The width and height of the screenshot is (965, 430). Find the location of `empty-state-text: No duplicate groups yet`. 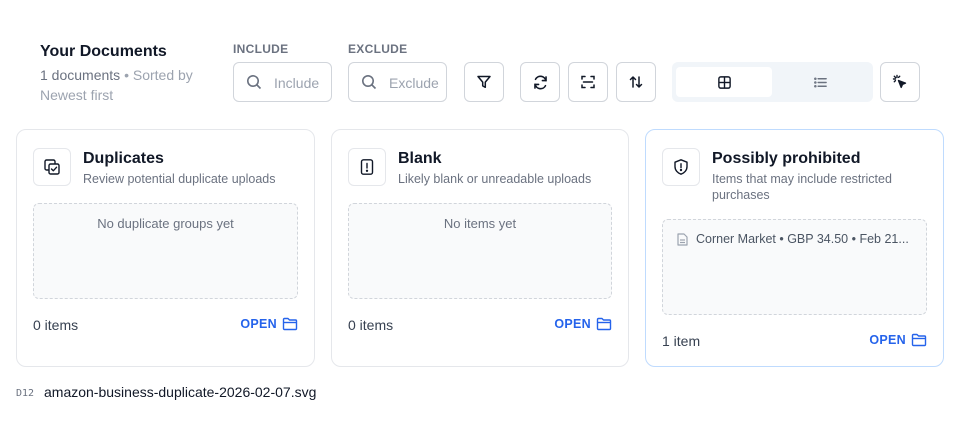

empty-state-text: No duplicate groups yet is located at coordinates (165, 223).